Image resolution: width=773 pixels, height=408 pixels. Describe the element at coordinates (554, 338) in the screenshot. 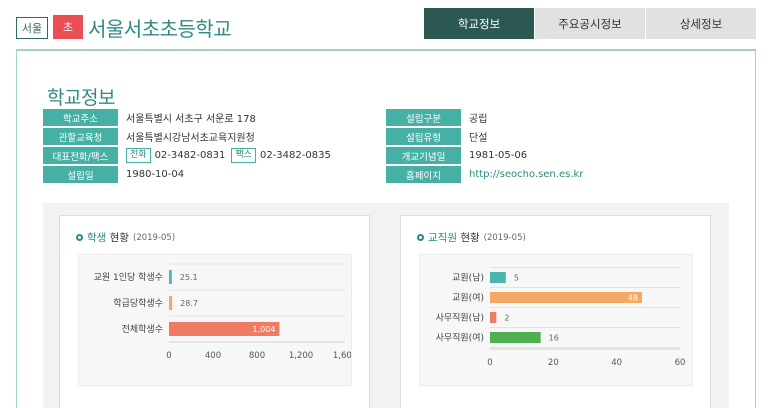

I see `data-label: 16` at that location.